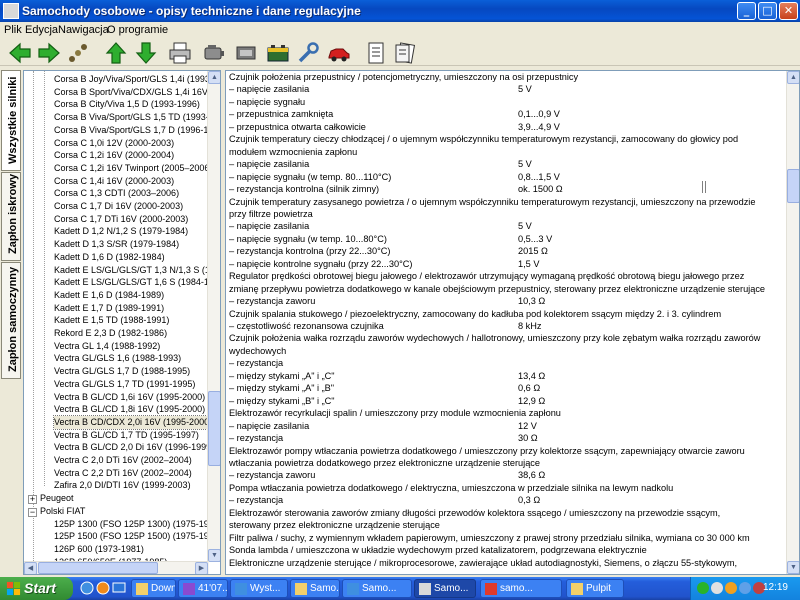  I want to click on tree-item: Kadett E LS/GL/GLS/GT 1,3 N/1,3 S (1, so click(132, 270).